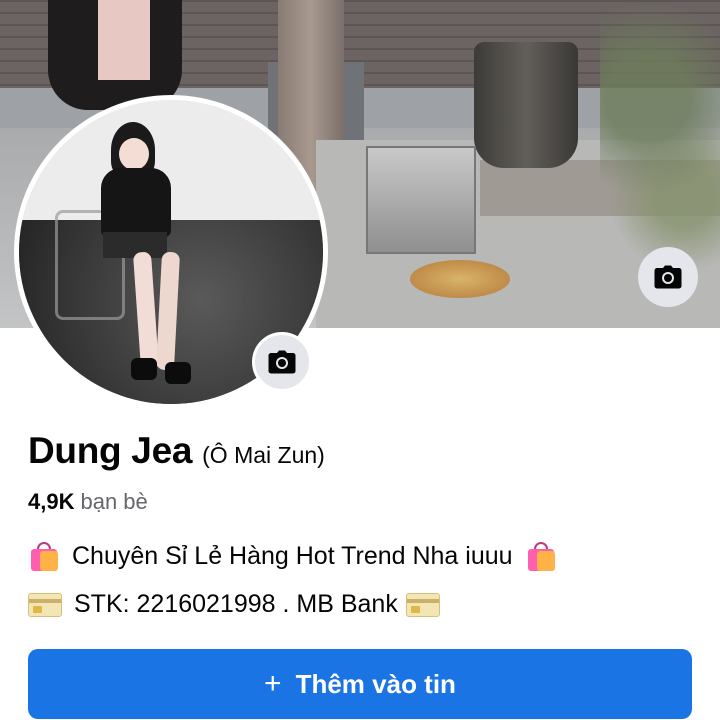 This screenshot has width=720, height=720. Describe the element at coordinates (114, 501) in the screenshot. I see `friends-label: bạn bè` at that location.